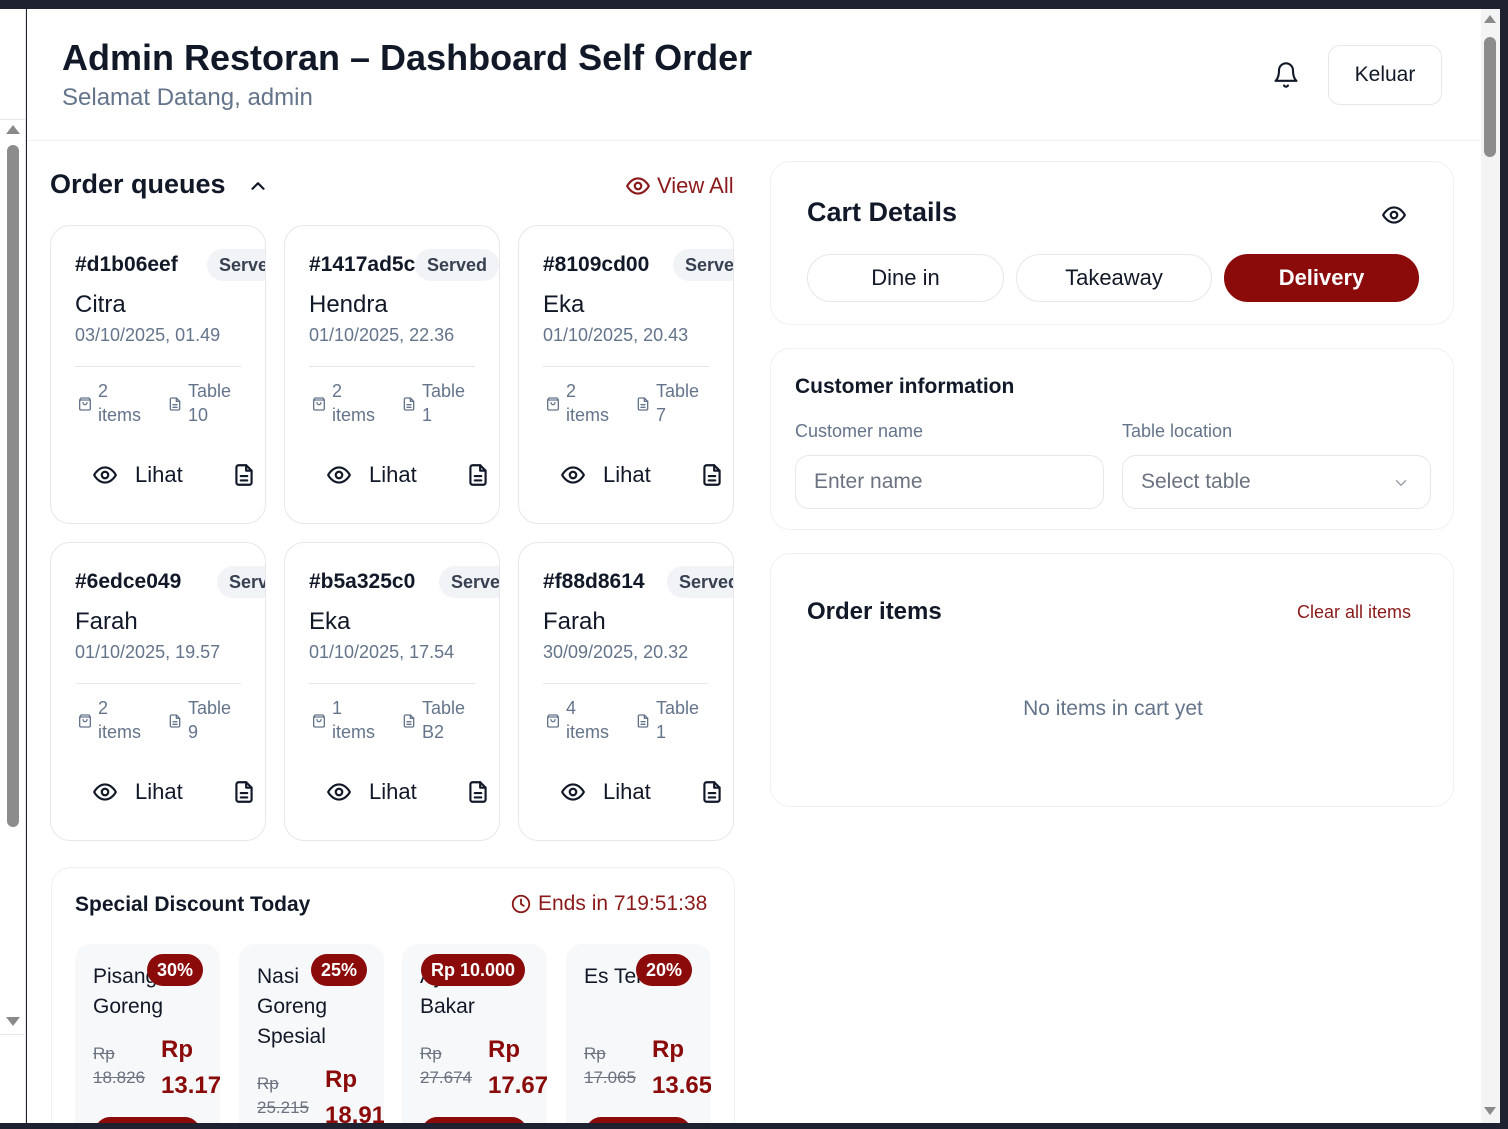 The image size is (1508, 1129). Describe the element at coordinates (148, 652) in the screenshot. I see `order-date: 01/10/2025, 19.57` at that location.